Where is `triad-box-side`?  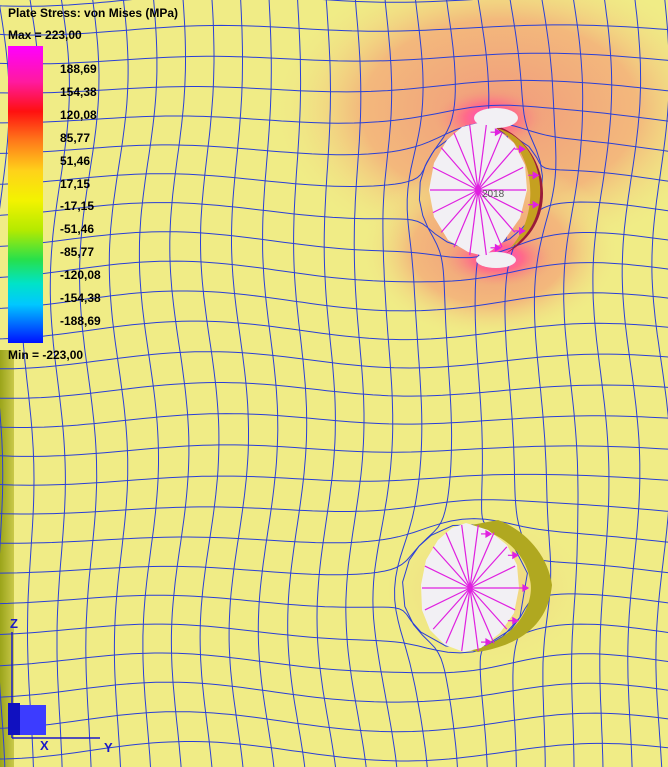
triad-box-side is located at coordinates (14, 719).